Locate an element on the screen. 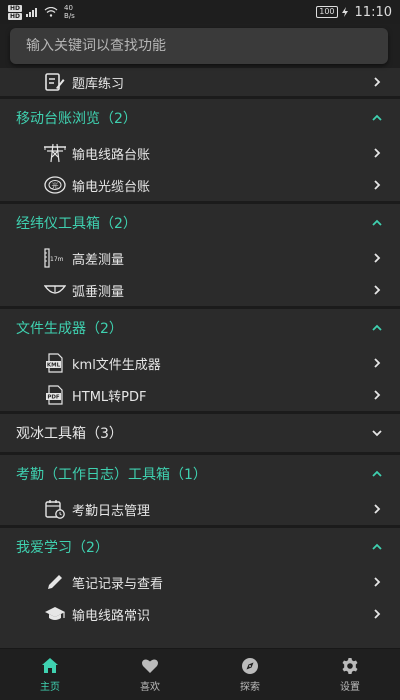  network-speed: 40 B/s is located at coordinates (69, 12).